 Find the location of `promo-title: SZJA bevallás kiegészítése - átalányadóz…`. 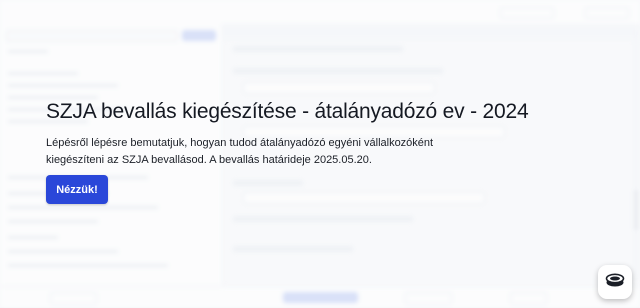

promo-title: SZJA bevallás kiegészítése - átalányadóz… is located at coordinates (287, 111).